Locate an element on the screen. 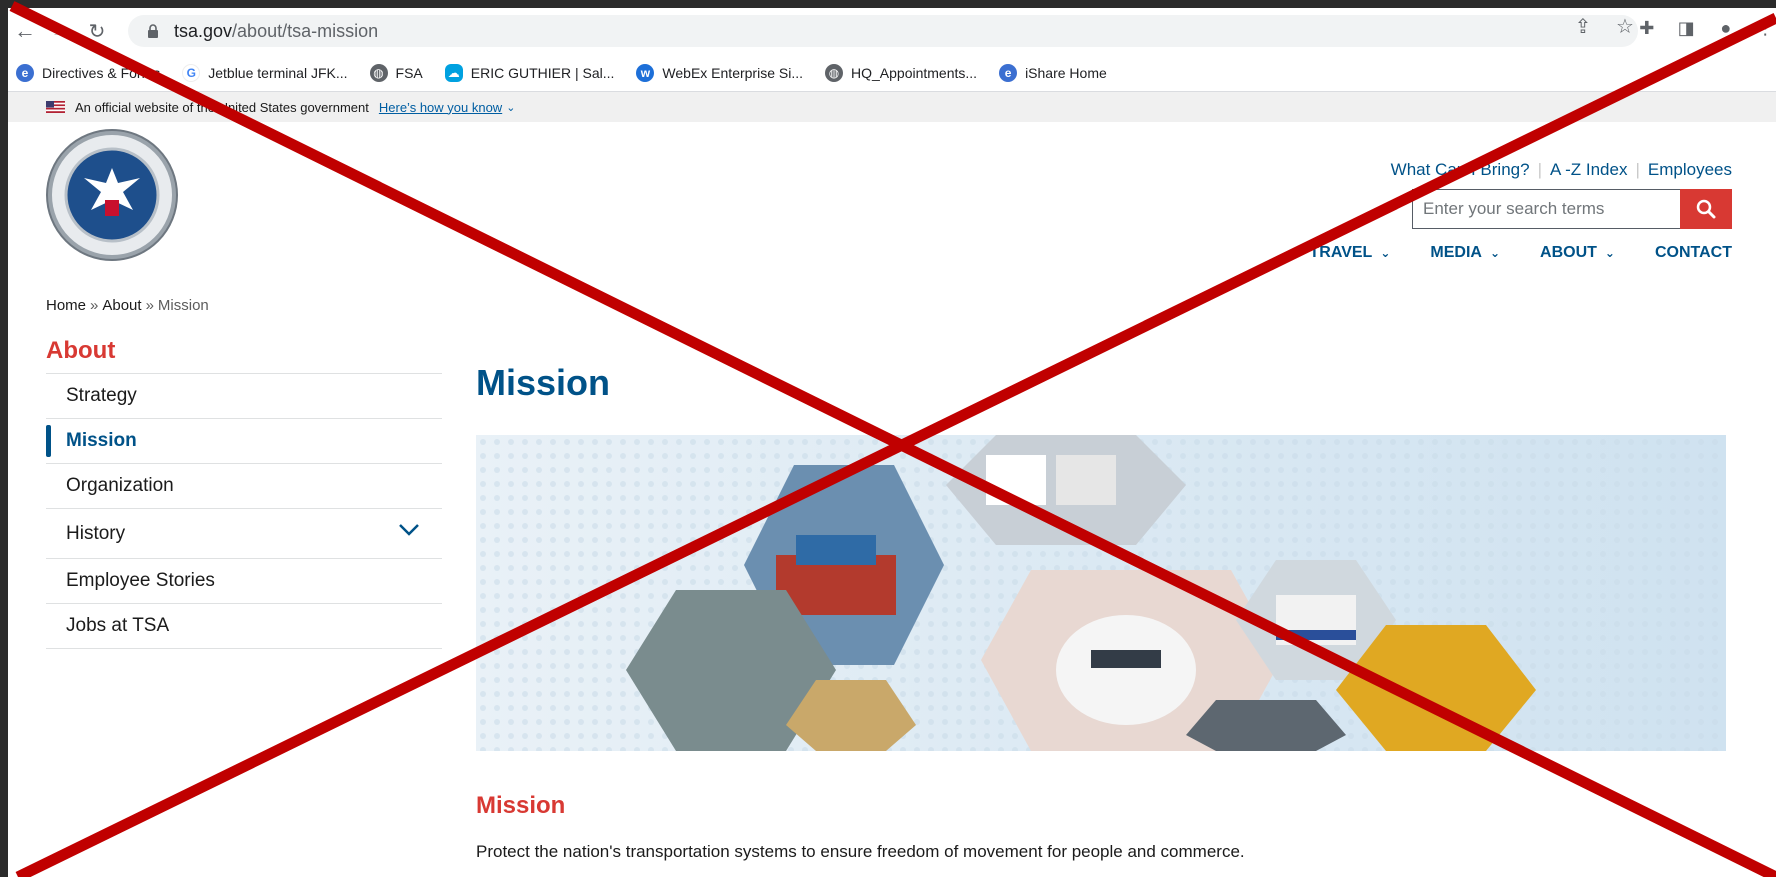 Image resolution: width=1776 pixels, height=877 pixels. sidebar-item-label: Strategy is located at coordinates (101, 395).